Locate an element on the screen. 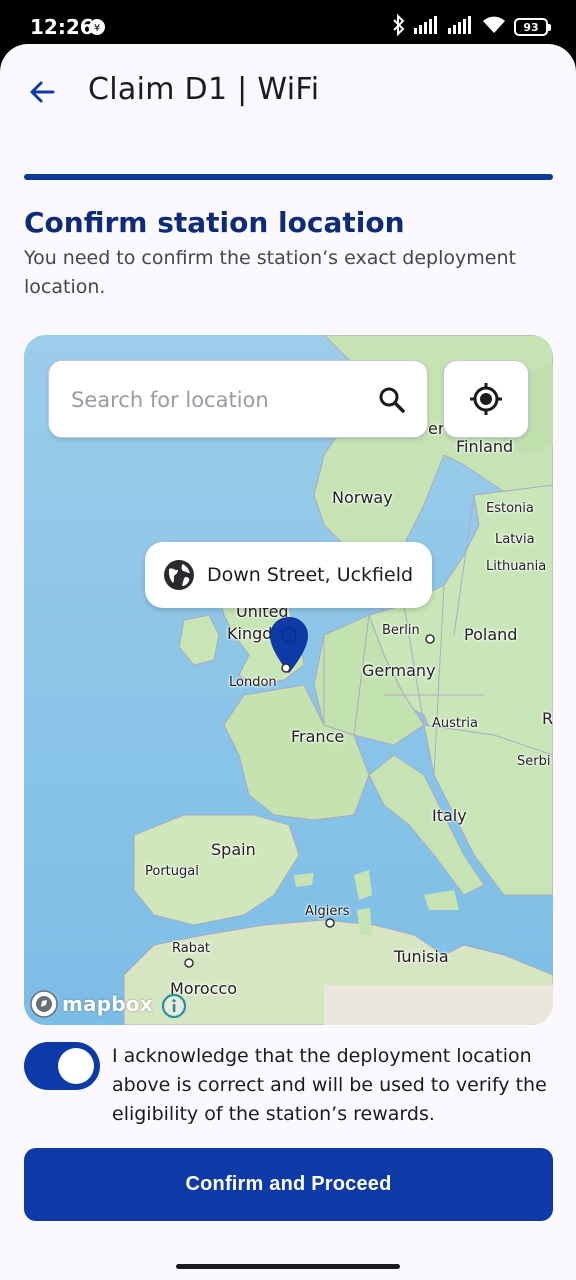 Image resolution: width=576 pixels, height=1280 pixels. mapbox-logo: mapbox is located at coordinates (91, 1004).